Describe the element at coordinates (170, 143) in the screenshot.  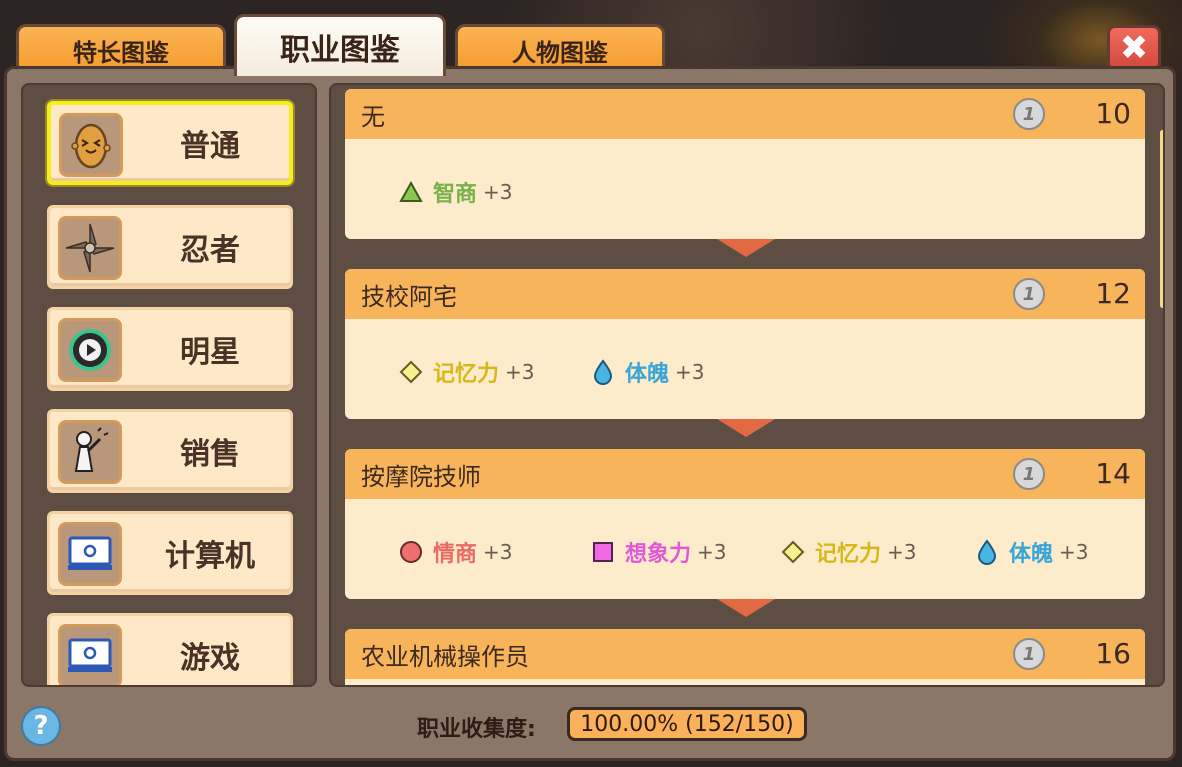
I see `category-item-normal: 普通` at that location.